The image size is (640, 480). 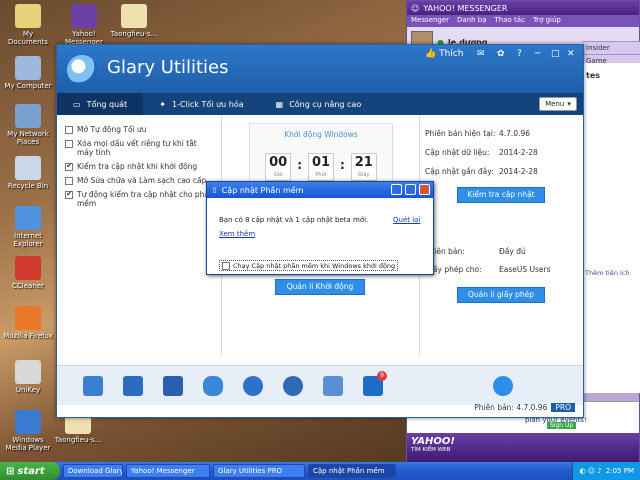 I want to click on desktop-icon: UniKey, so click(x=28, y=377).